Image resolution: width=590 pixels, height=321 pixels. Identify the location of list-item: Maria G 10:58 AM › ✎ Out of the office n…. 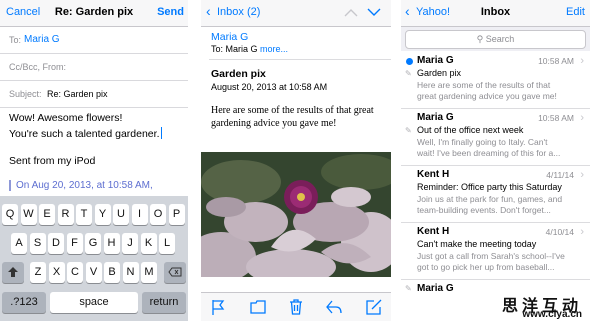
(495, 137).